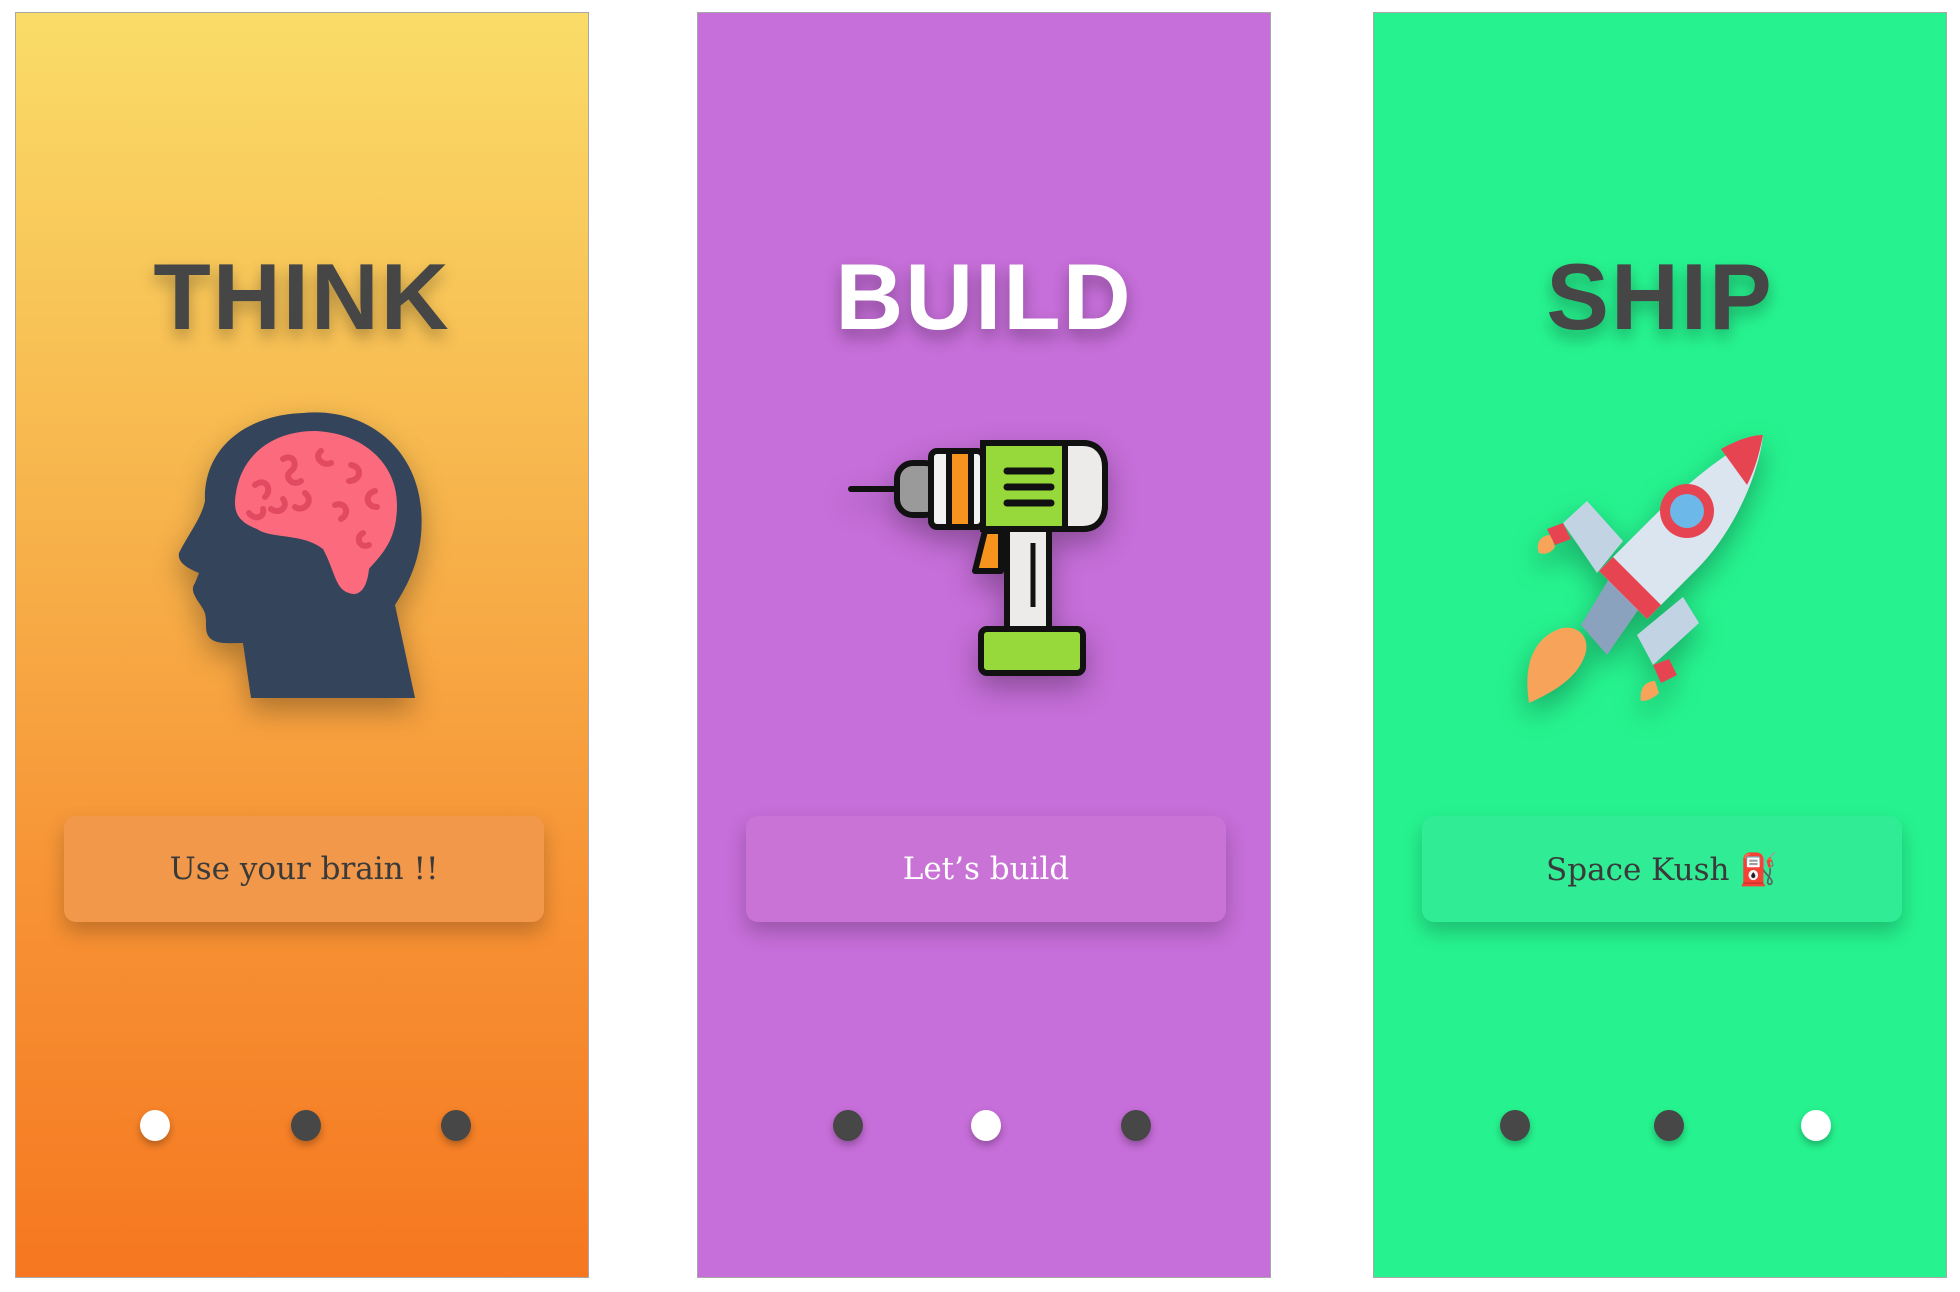 This screenshot has width=1960, height=1292. Describe the element at coordinates (1660, 296) in the screenshot. I see `screen-title: SHIP` at that location.